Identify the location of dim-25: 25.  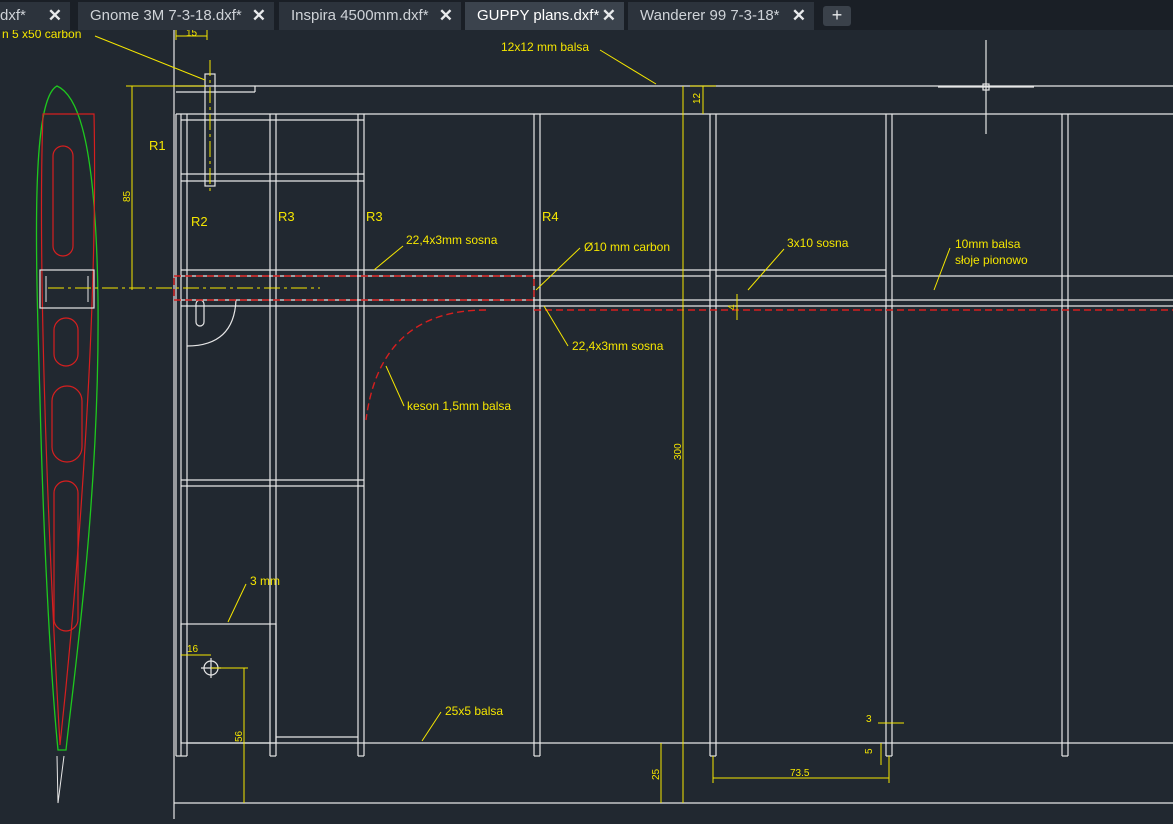
(656, 774).